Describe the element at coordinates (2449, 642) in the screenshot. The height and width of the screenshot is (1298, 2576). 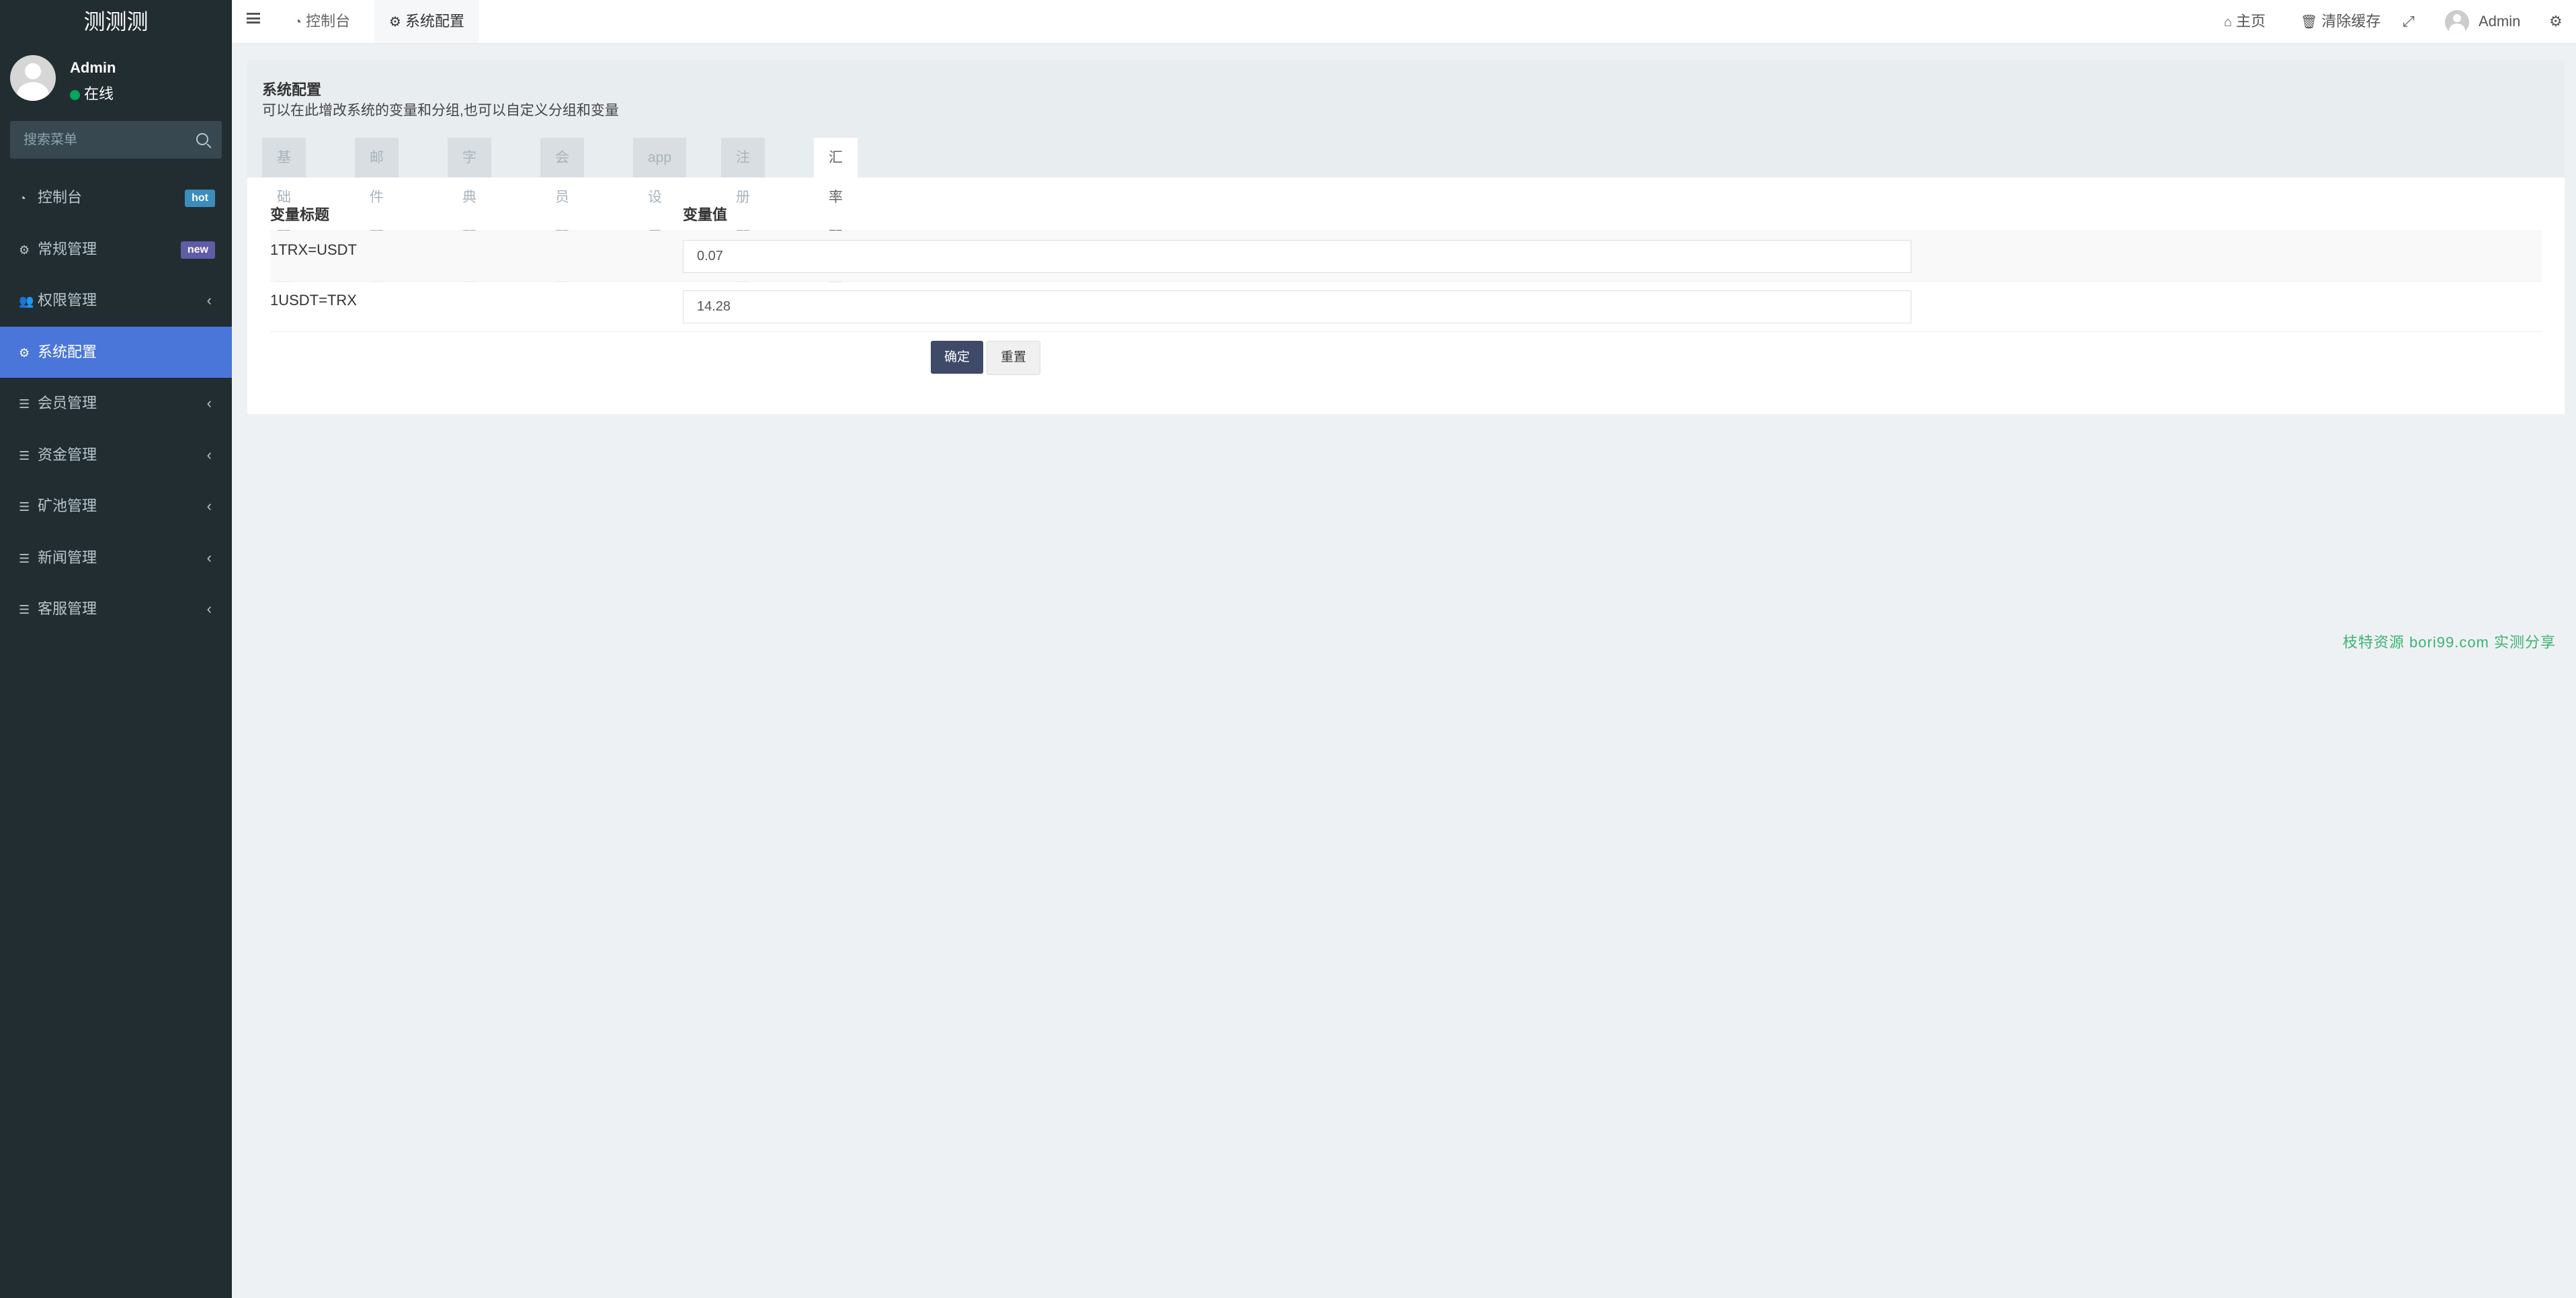
I see `watermark-text: 枝特资源 bori99.com 实测分享` at that location.